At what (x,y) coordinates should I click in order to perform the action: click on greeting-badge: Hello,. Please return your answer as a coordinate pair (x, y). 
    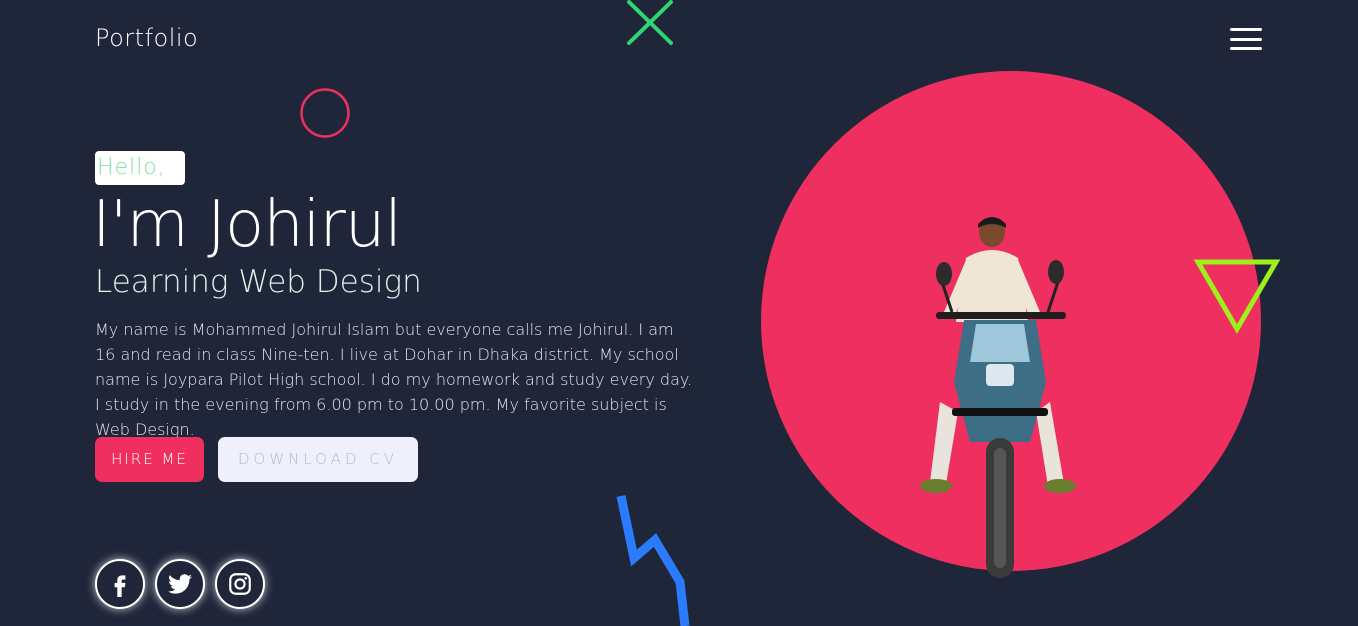
    Looking at the image, I should click on (140, 168).